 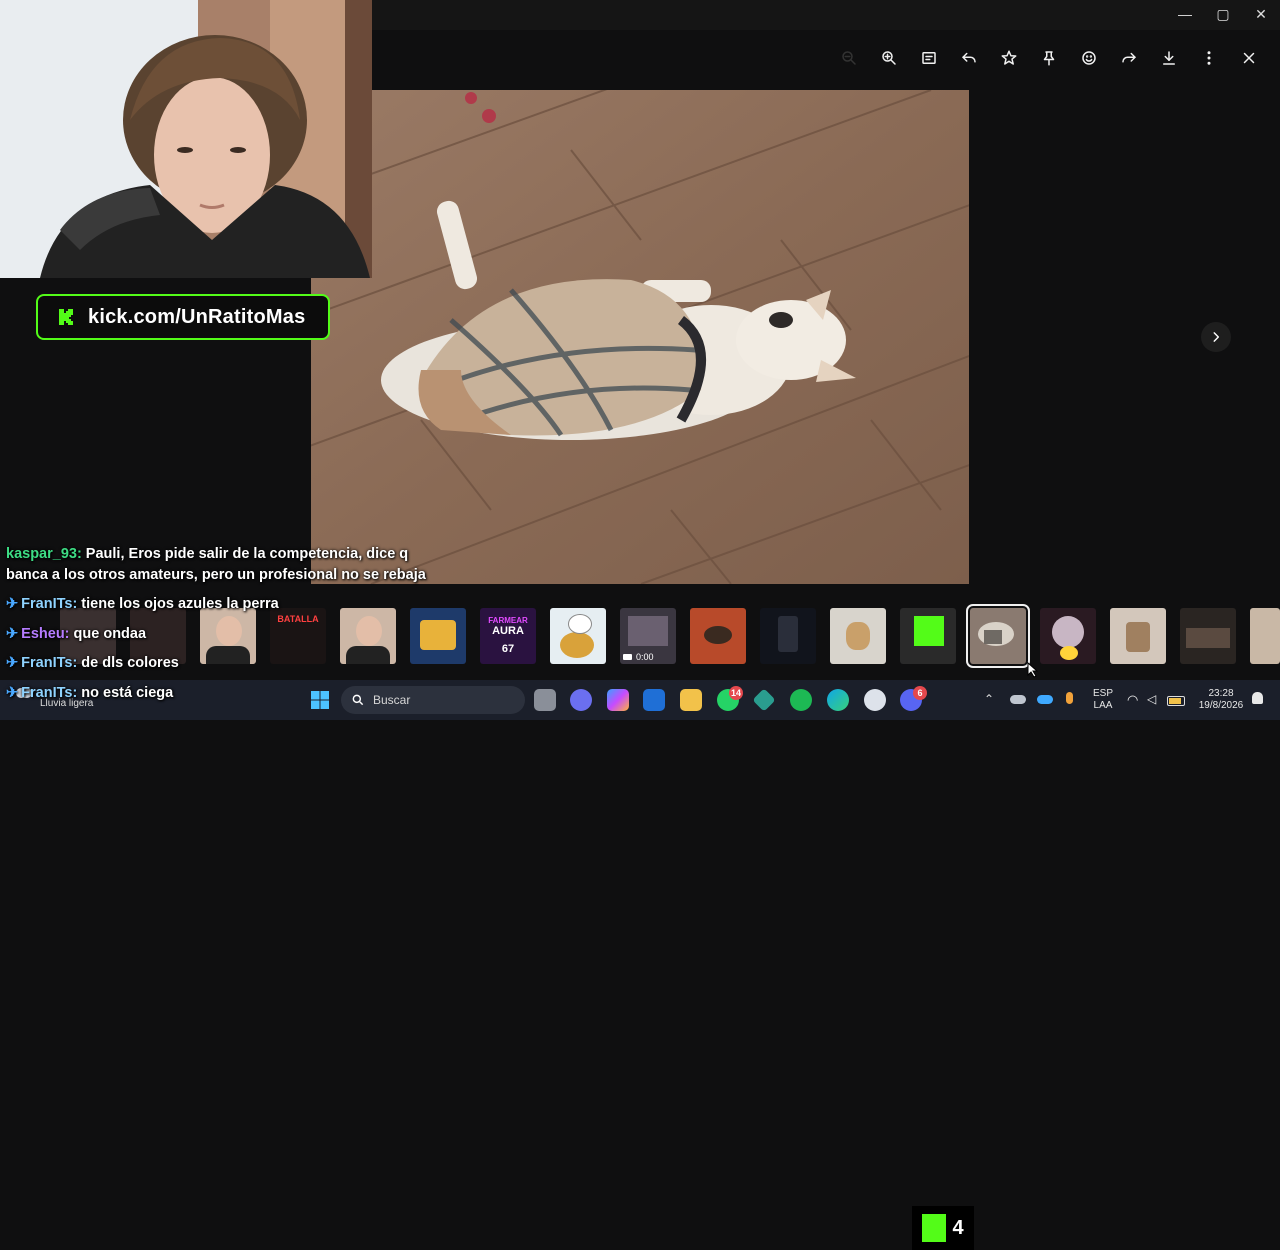 What do you see at coordinates (433, 700) in the screenshot?
I see `taskbar-search: Buscar` at bounding box center [433, 700].